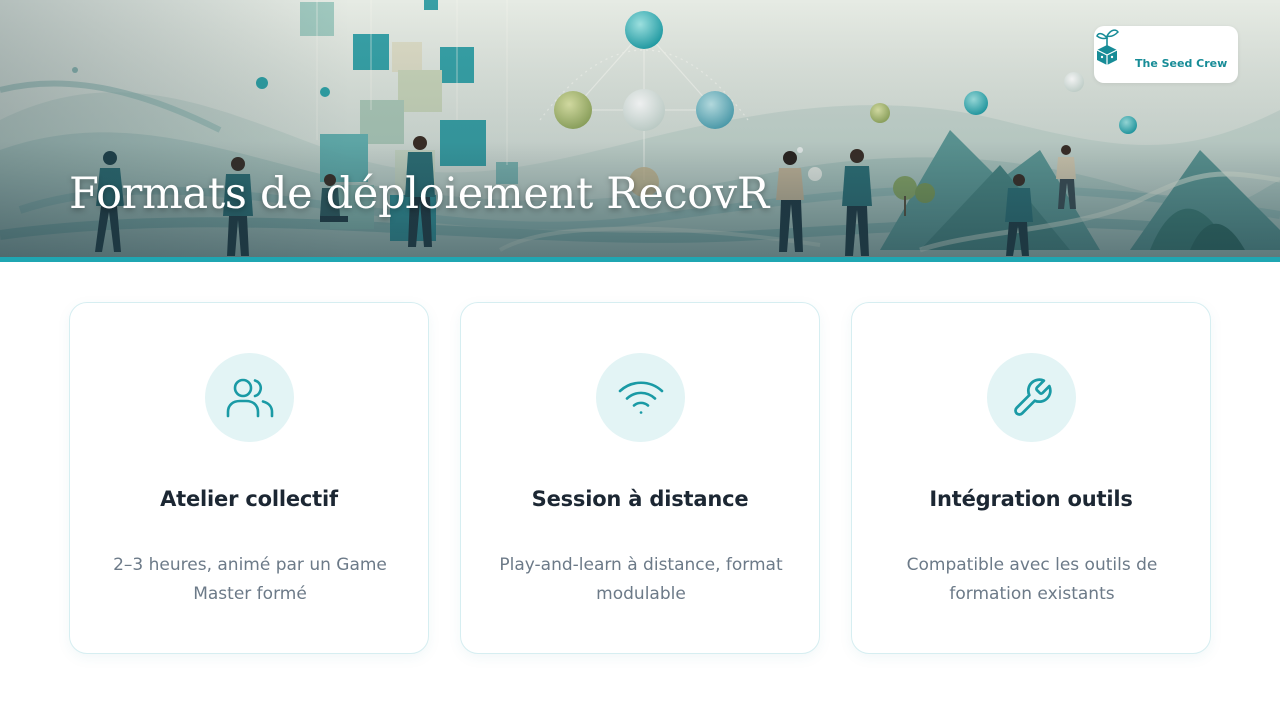  I want to click on banner-accent-rule, so click(640, 259).